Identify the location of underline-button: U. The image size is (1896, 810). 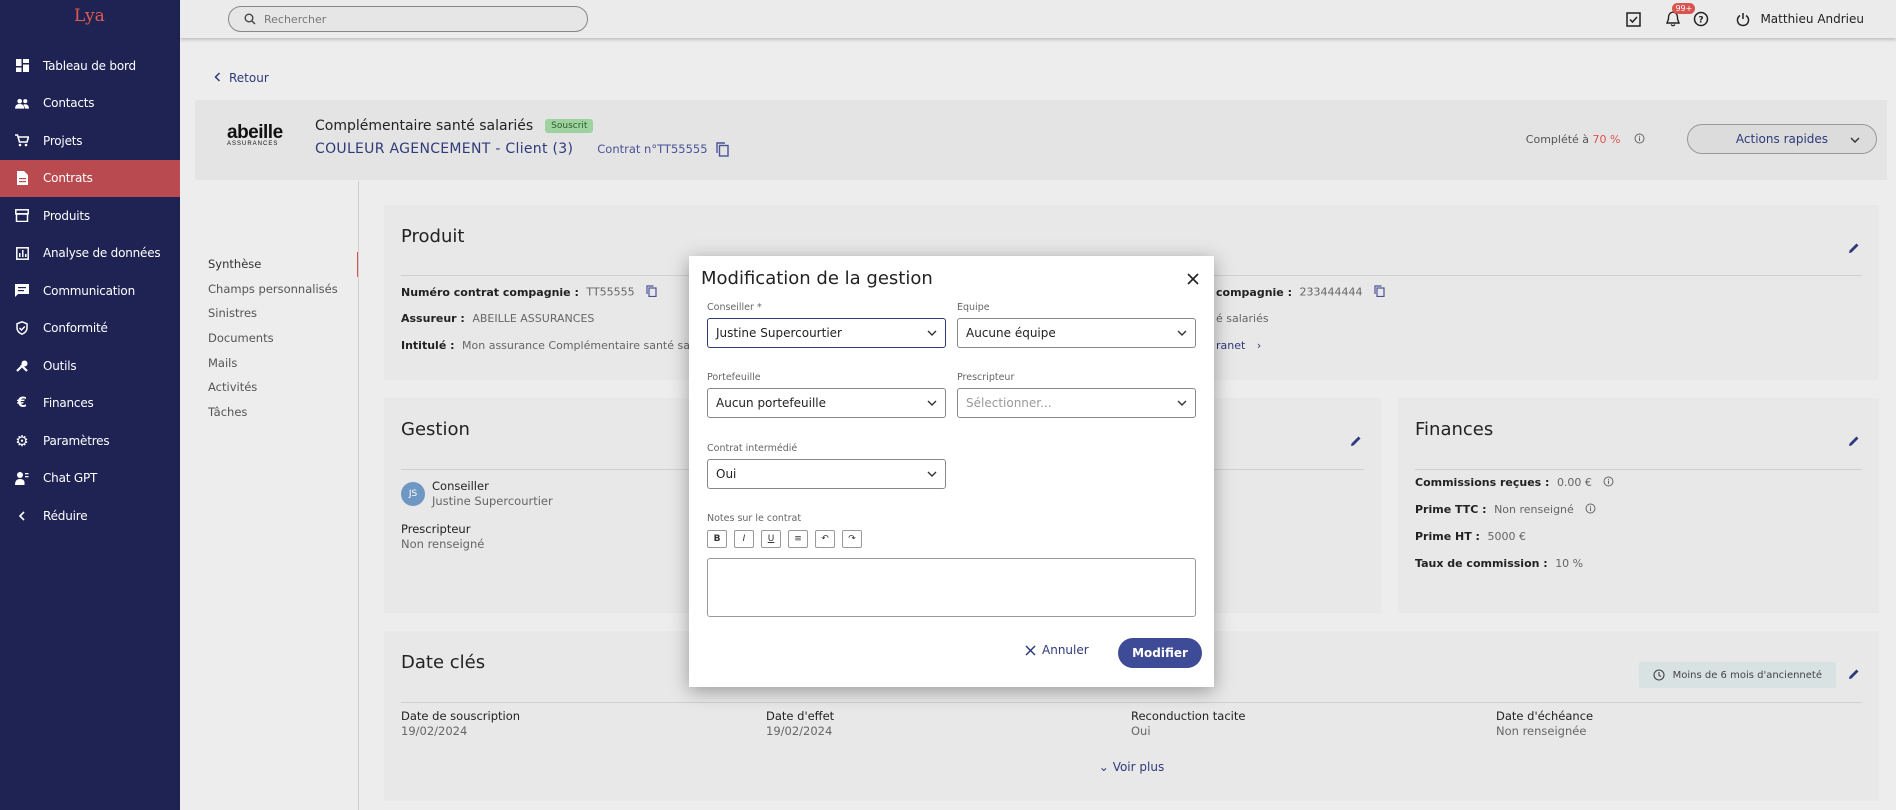
(771, 539).